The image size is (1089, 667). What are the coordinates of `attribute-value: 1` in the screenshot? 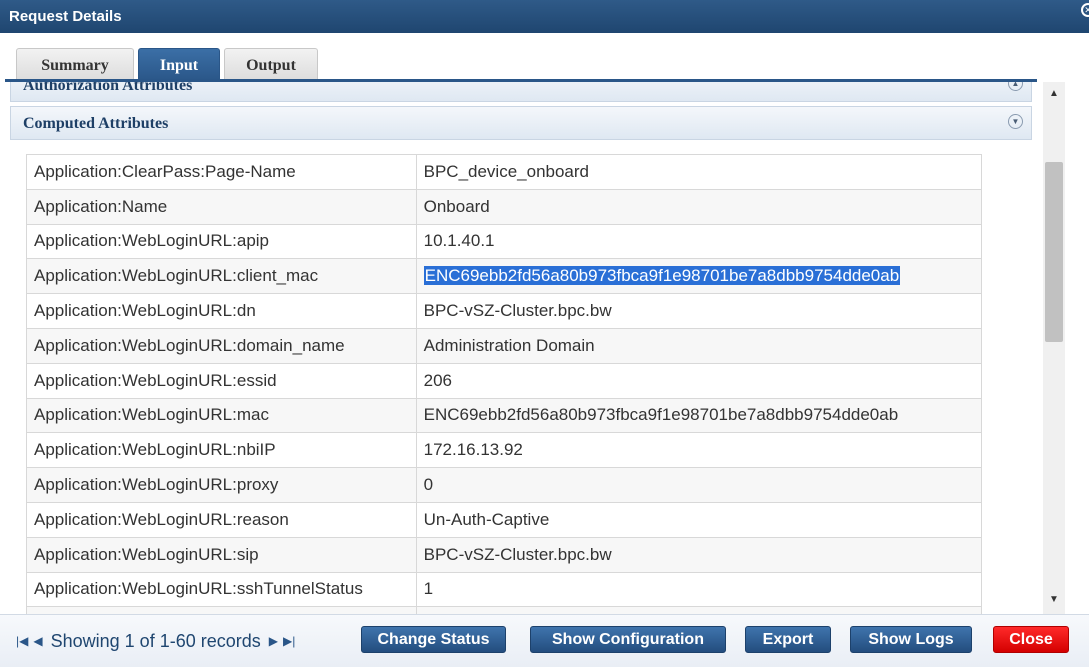 It's located at (699, 589).